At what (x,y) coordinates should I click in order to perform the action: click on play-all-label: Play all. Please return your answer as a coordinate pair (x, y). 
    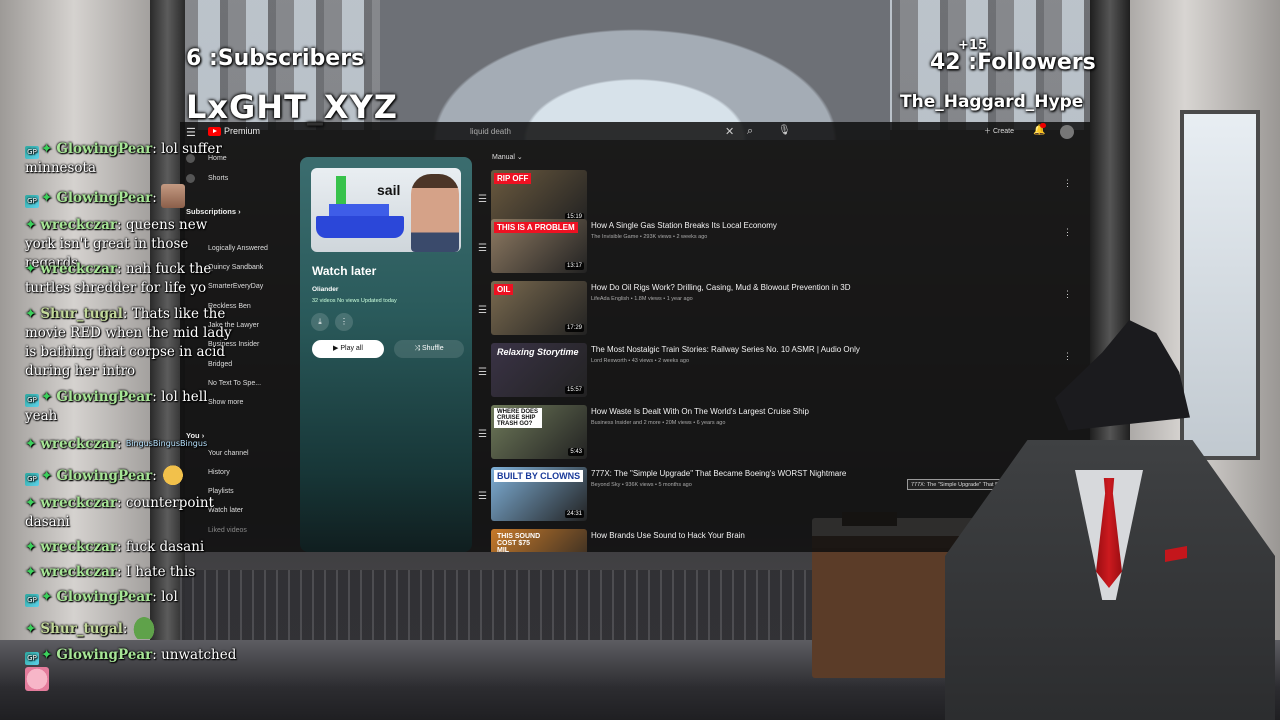
    Looking at the image, I should click on (351, 348).